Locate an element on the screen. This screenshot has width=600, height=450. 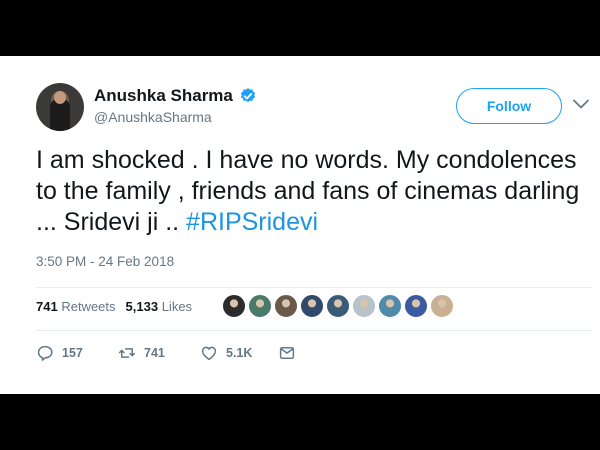
tweet-actions: 157 741 5.1K is located at coordinates (186, 353).